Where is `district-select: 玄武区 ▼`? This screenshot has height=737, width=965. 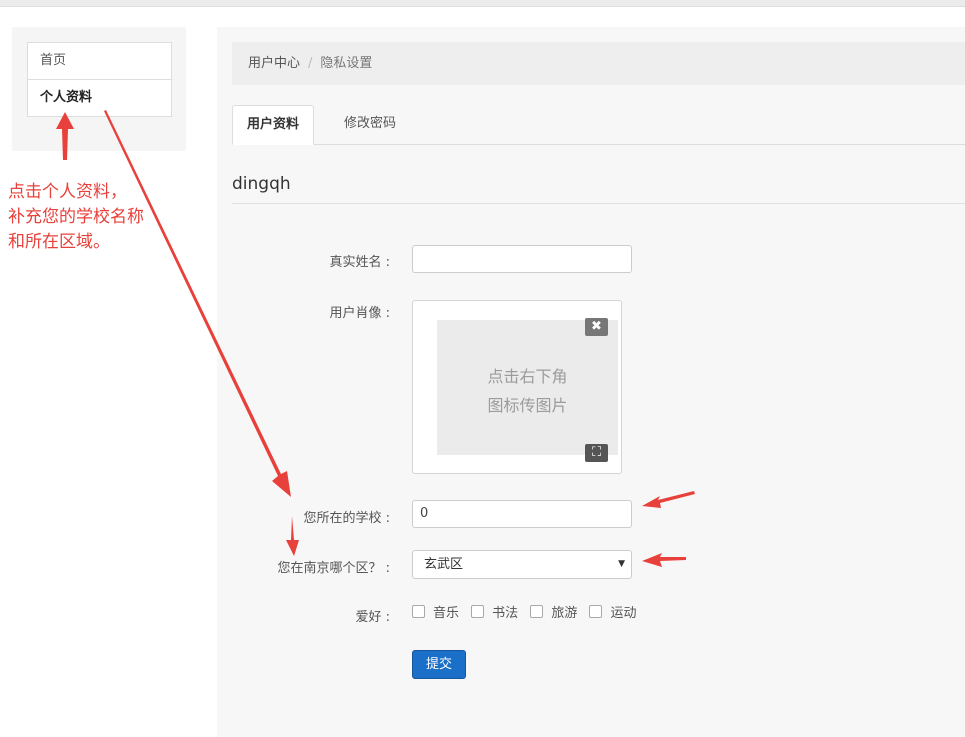 district-select: 玄武区 ▼ is located at coordinates (522, 564).